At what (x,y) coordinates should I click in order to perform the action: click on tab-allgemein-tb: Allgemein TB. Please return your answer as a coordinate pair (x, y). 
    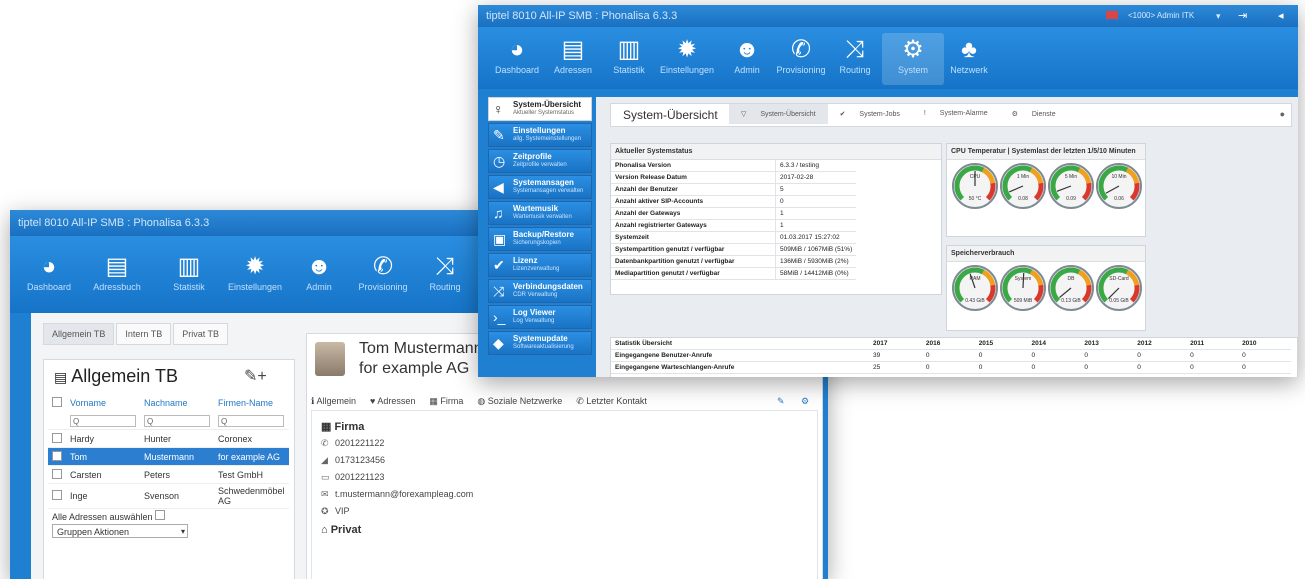
    Looking at the image, I should click on (79, 334).